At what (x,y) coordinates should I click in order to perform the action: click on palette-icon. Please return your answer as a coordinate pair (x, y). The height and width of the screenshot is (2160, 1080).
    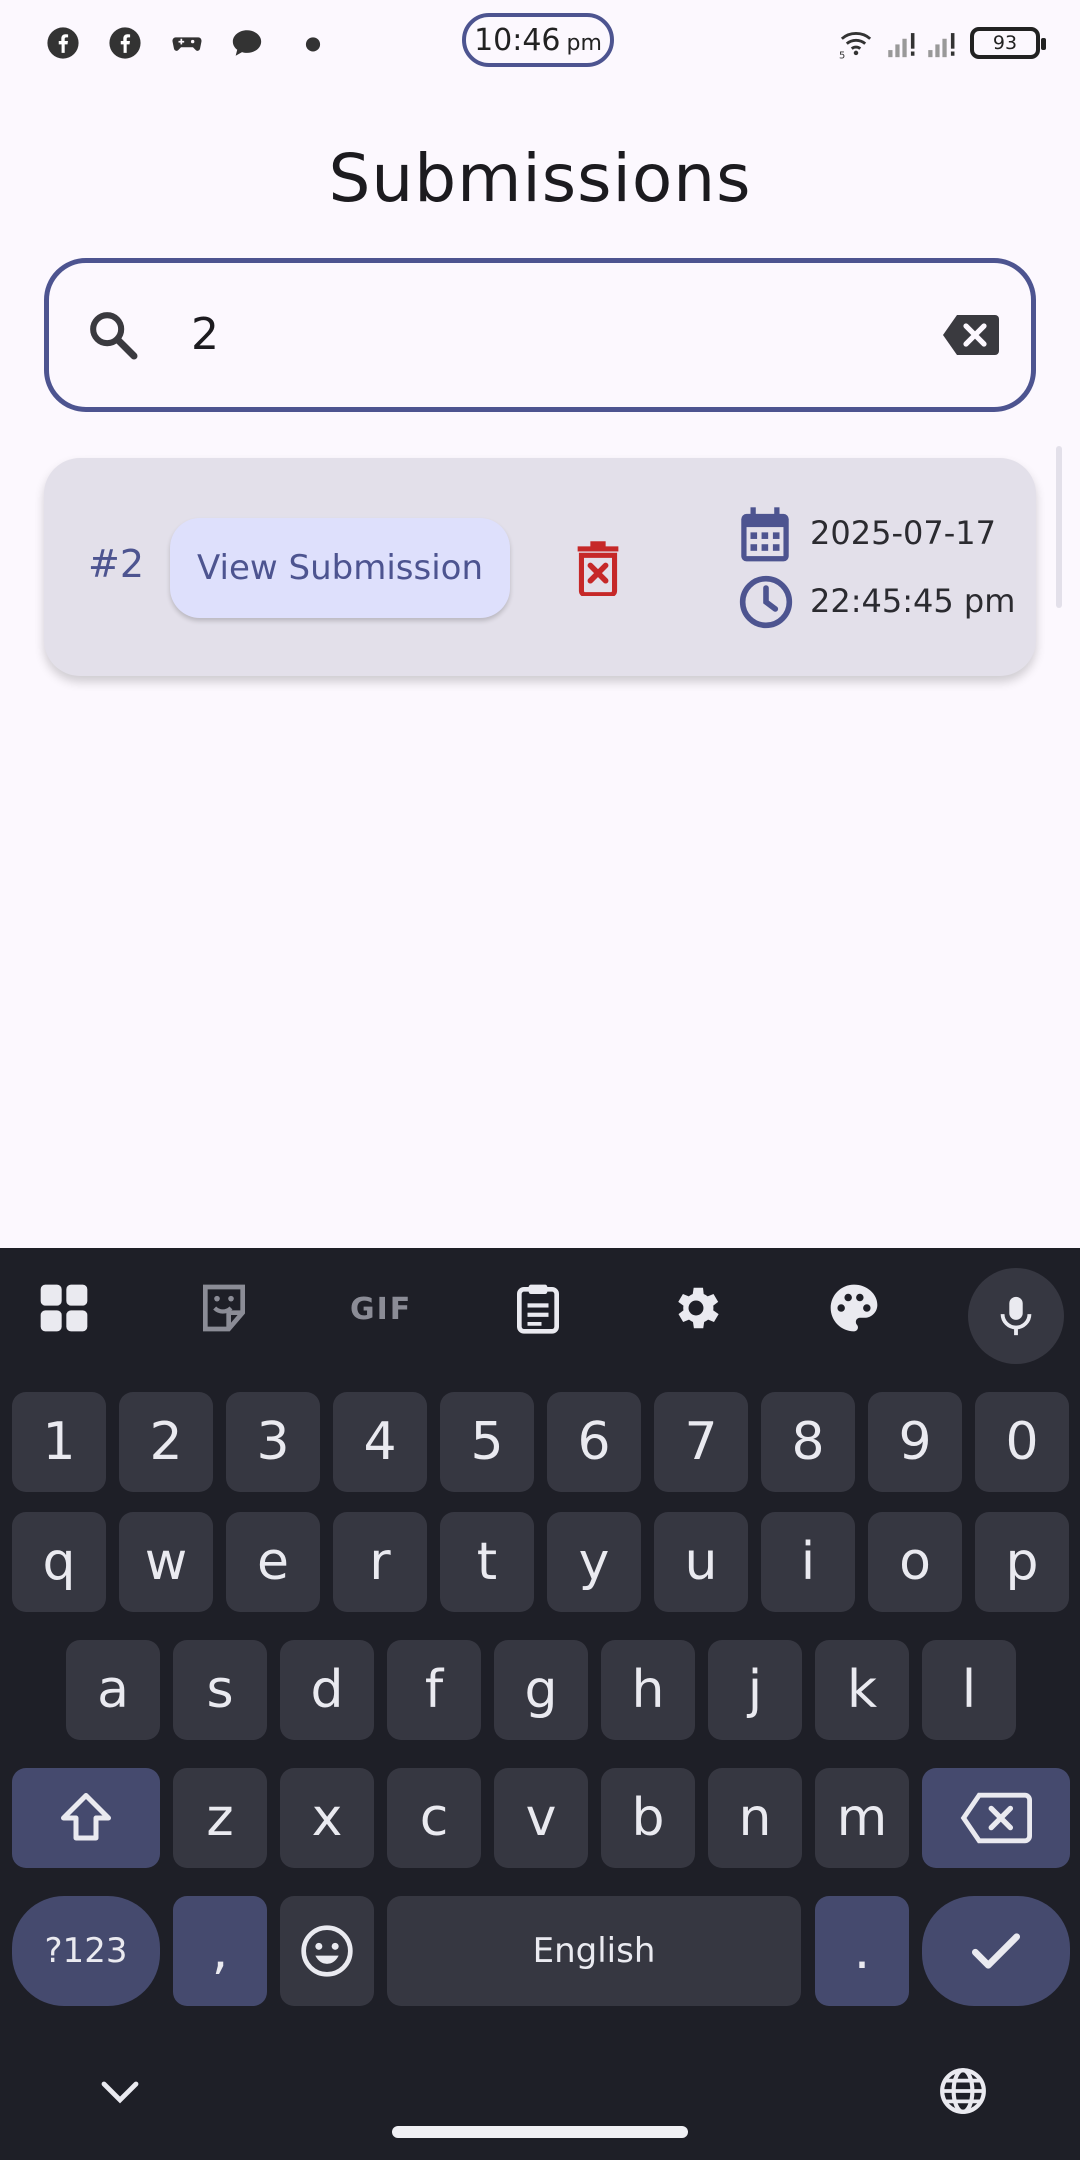
    Looking at the image, I should click on (854, 1308).